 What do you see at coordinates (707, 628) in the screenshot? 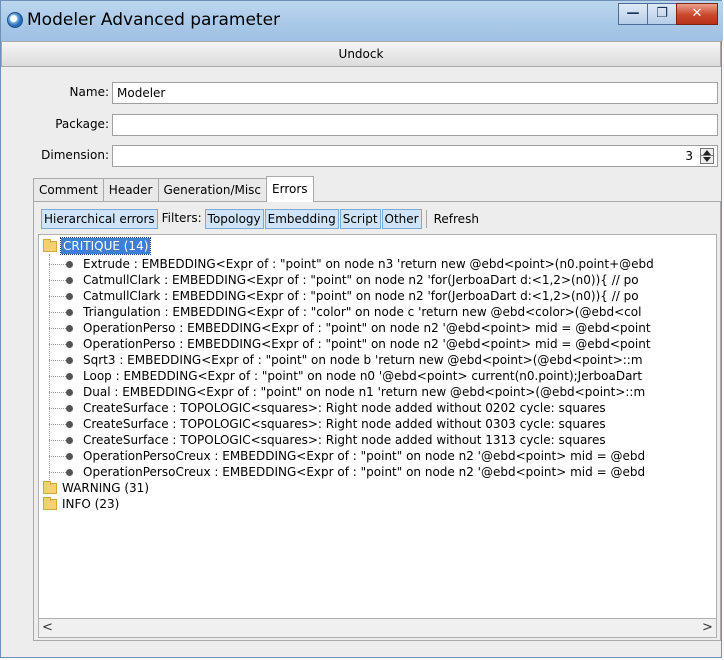
I see `scroll-right-icon: >` at bounding box center [707, 628].